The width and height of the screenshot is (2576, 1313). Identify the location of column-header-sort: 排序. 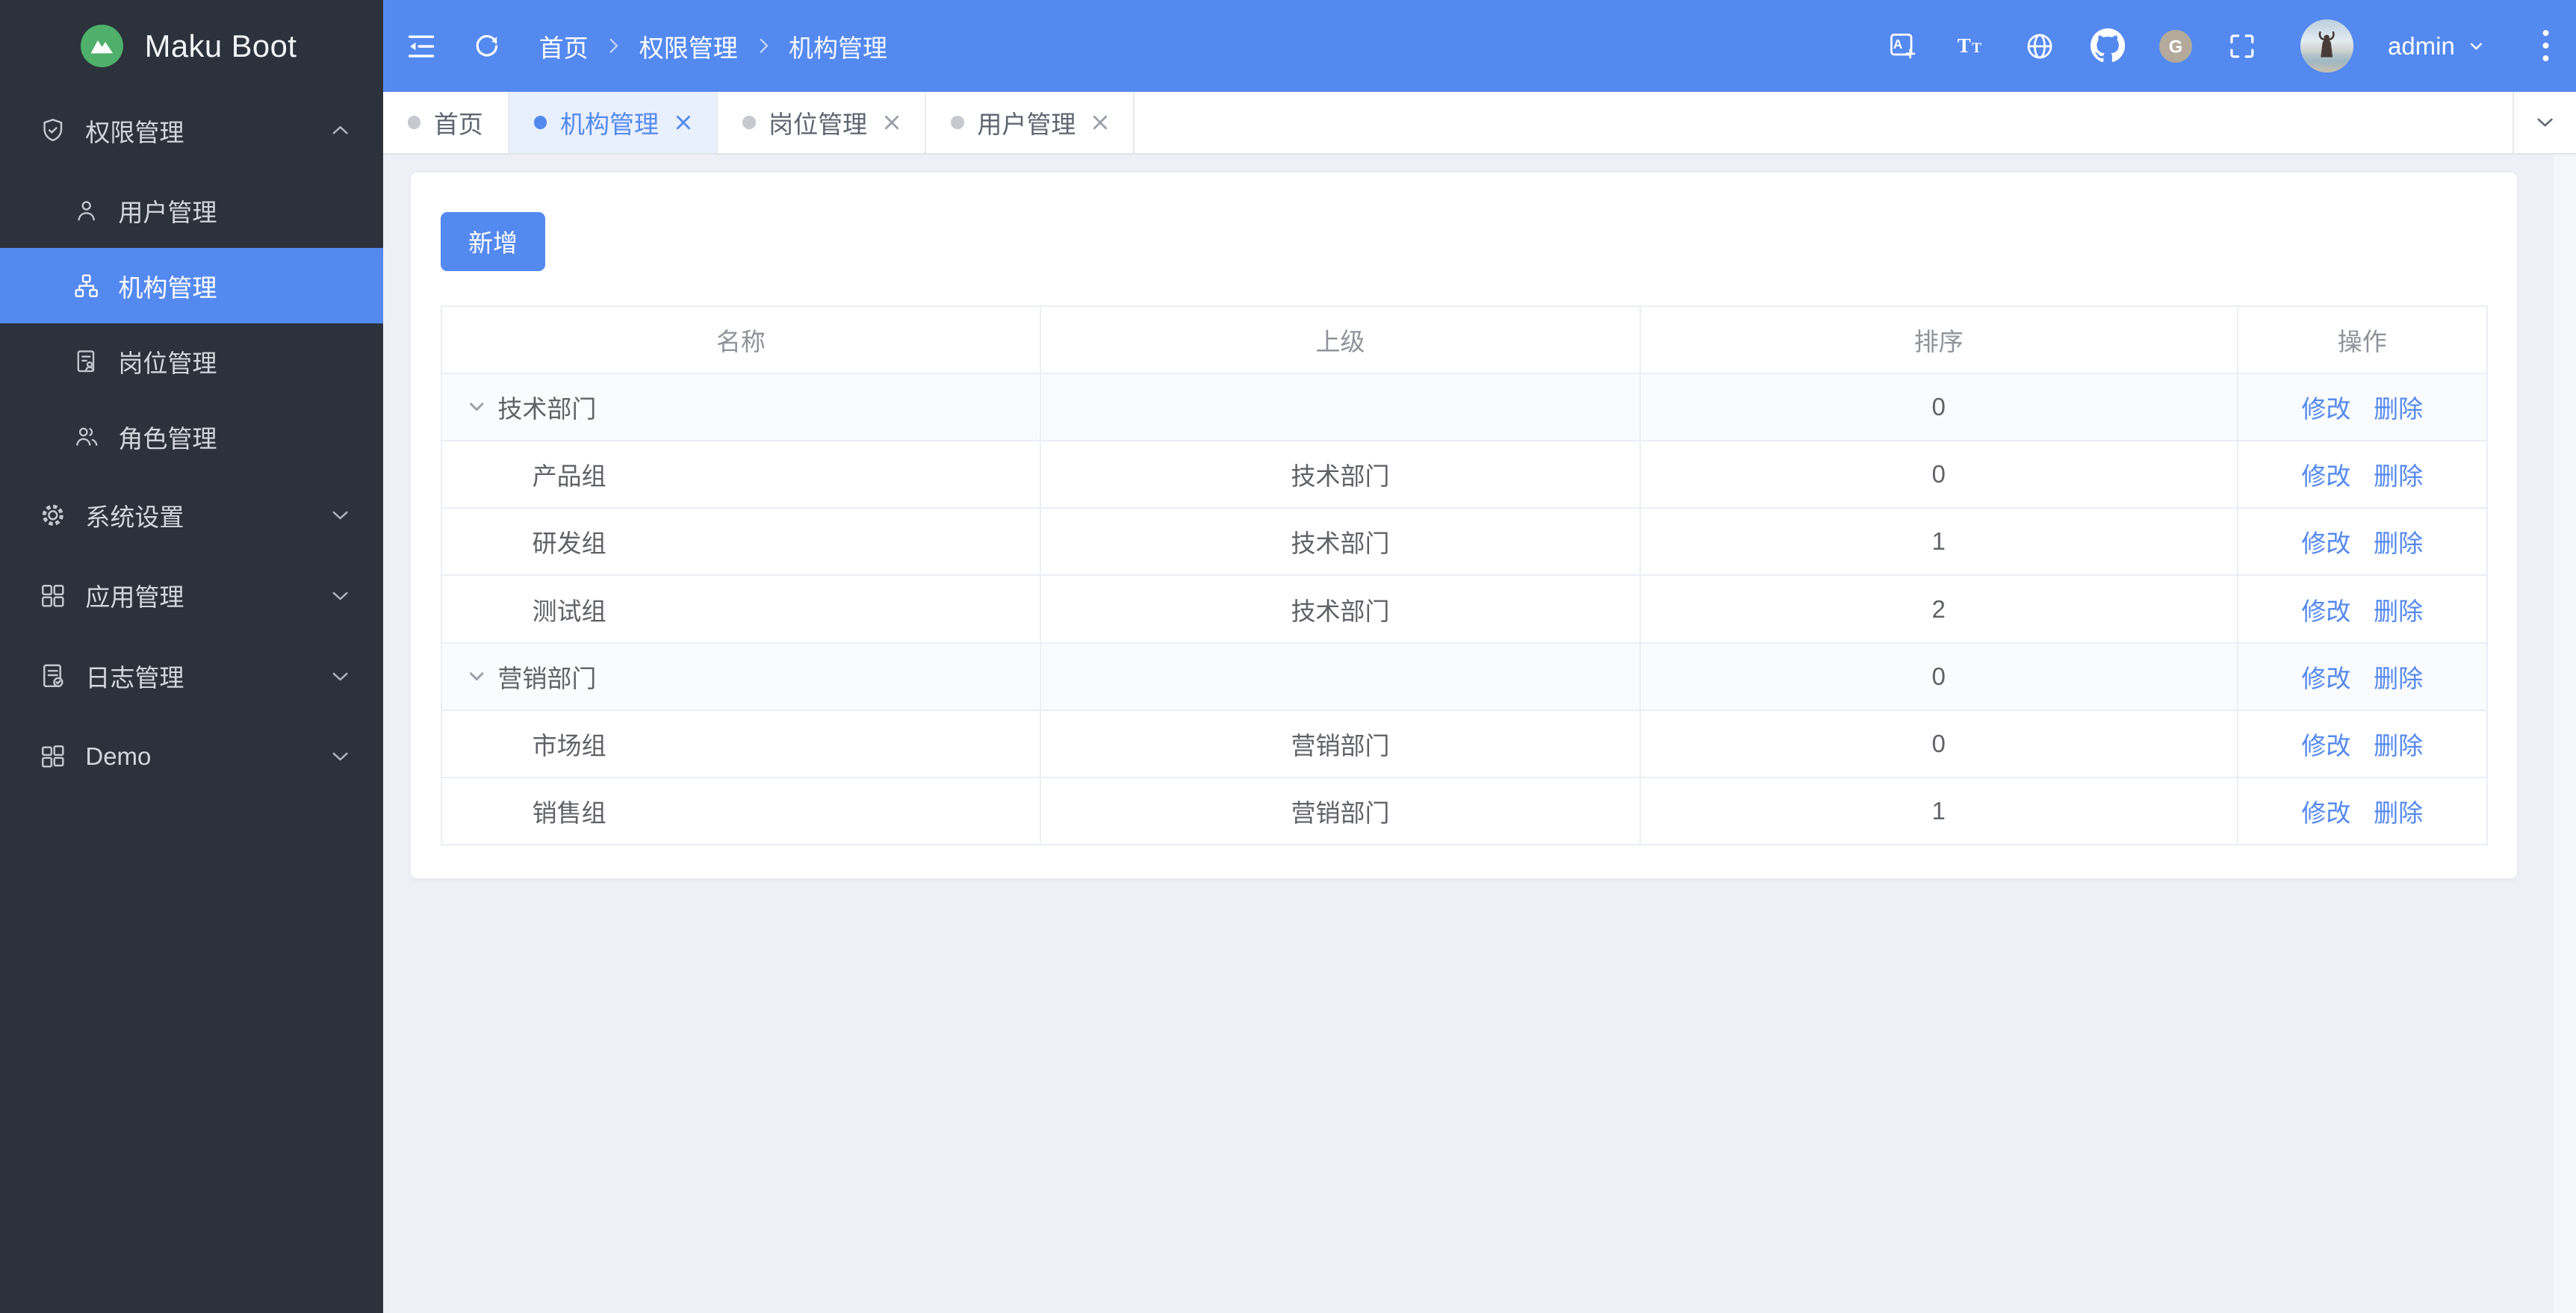
(1939, 339).